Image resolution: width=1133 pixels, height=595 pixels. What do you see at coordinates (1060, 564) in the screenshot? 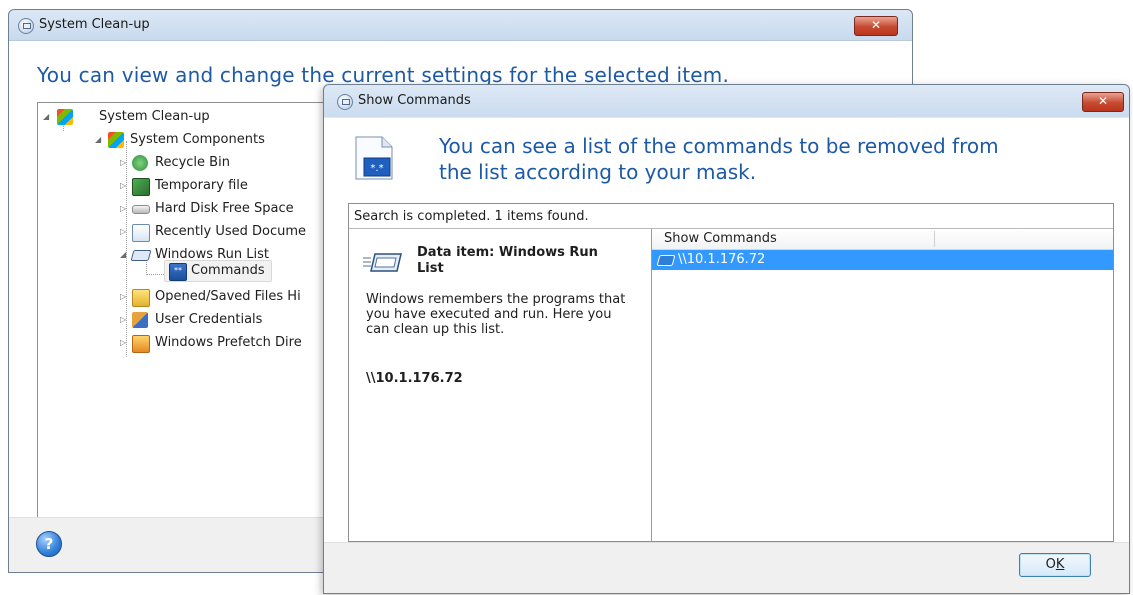
I see `ok-access-key: K` at bounding box center [1060, 564].